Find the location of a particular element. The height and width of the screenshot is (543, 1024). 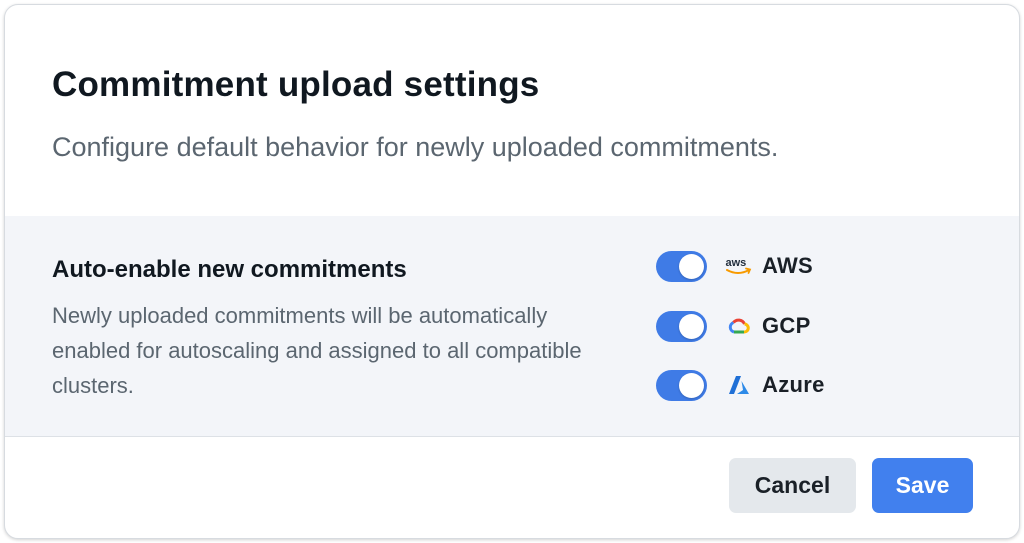

gcp-toggle is located at coordinates (681, 326).